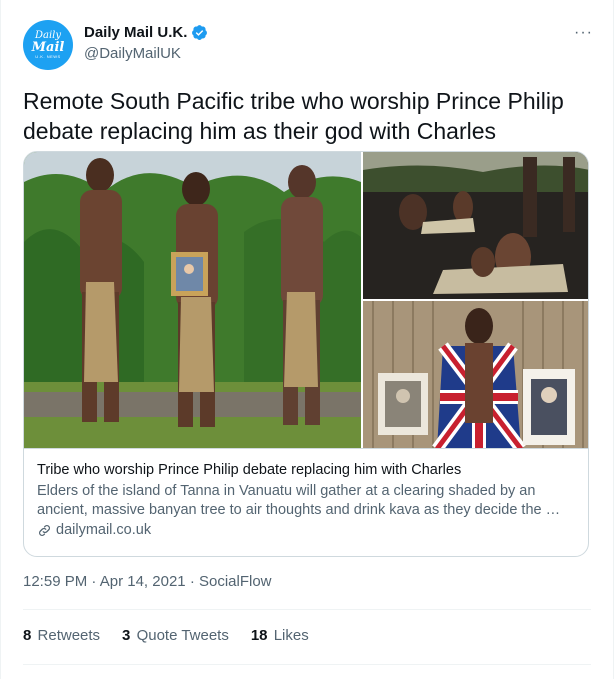 The height and width of the screenshot is (679, 614). I want to click on quotes-count: 3, so click(126, 635).